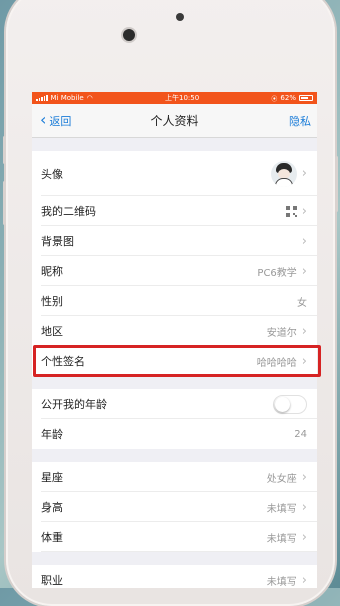 The width and height of the screenshot is (340, 606). What do you see at coordinates (182, 98) in the screenshot?
I see `status-time: 上午10:50` at bounding box center [182, 98].